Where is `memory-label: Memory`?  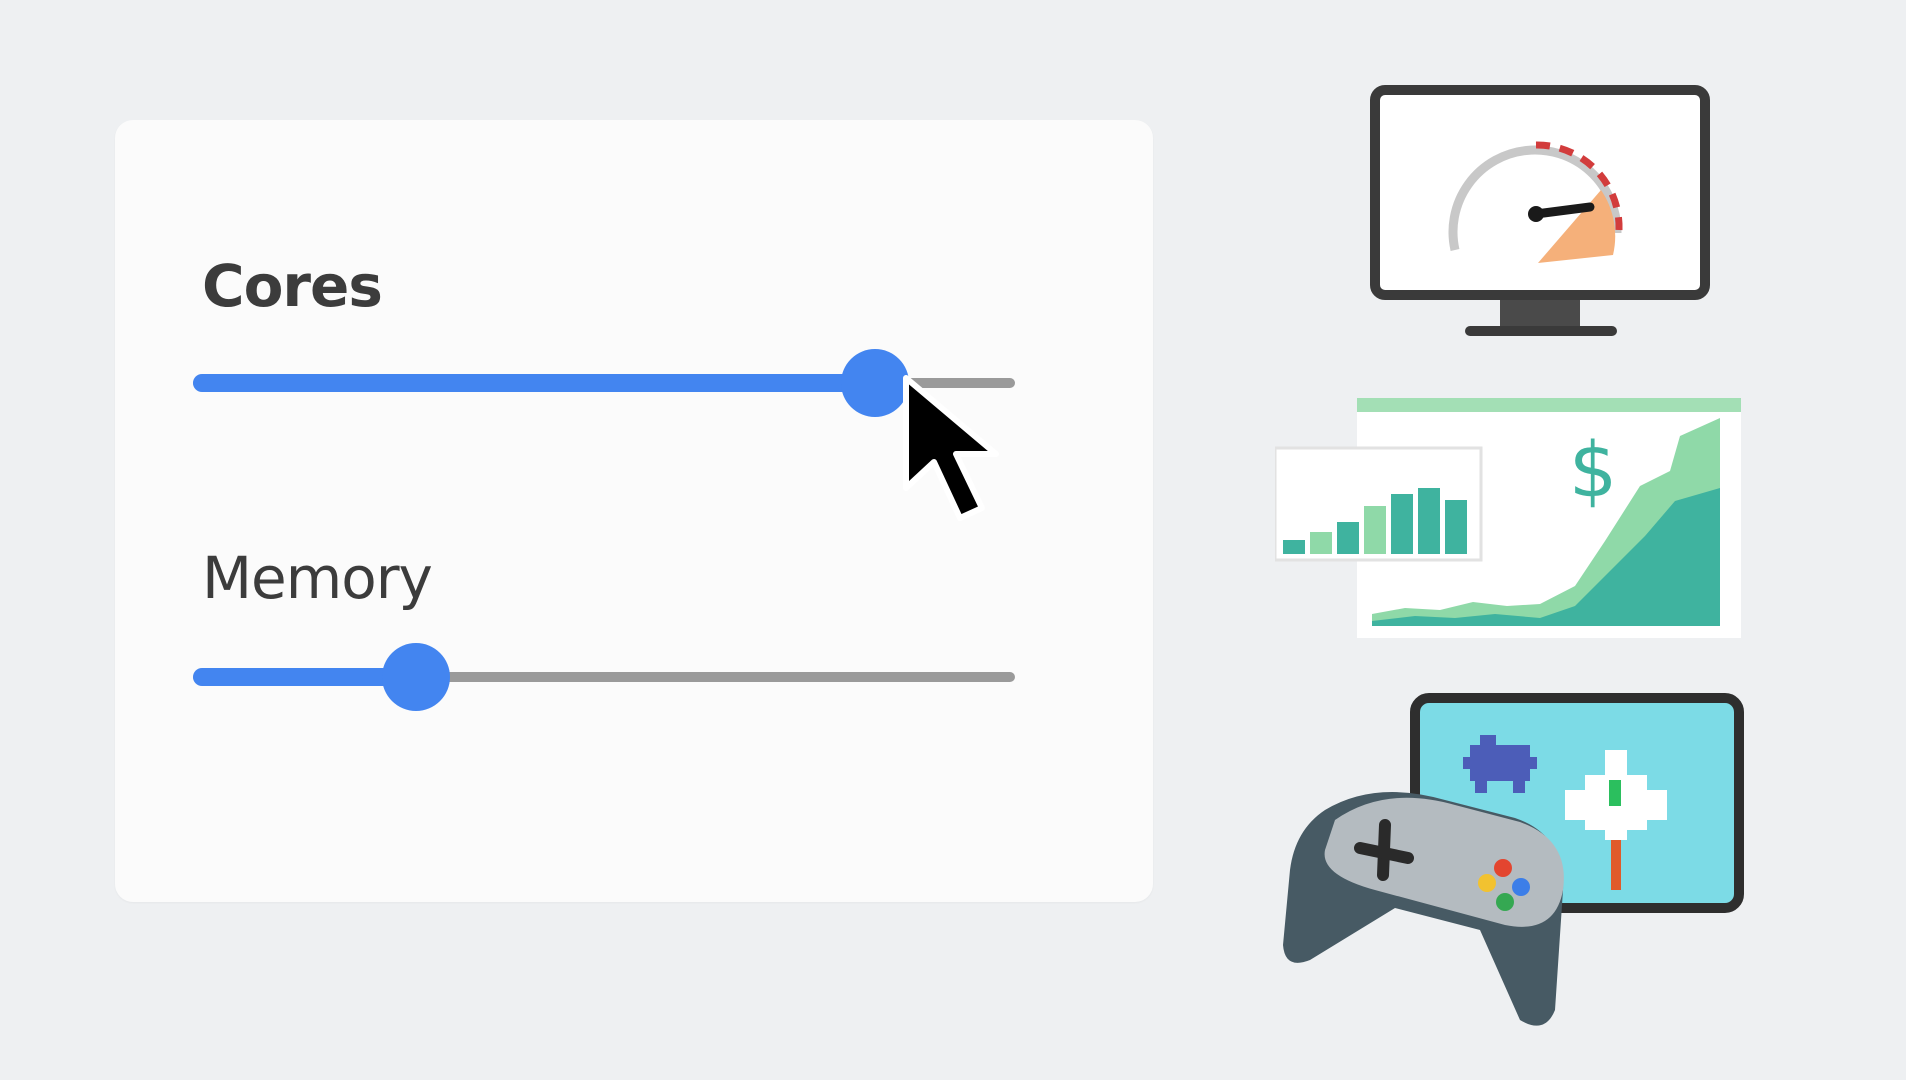
memory-label: Memory is located at coordinates (317, 578).